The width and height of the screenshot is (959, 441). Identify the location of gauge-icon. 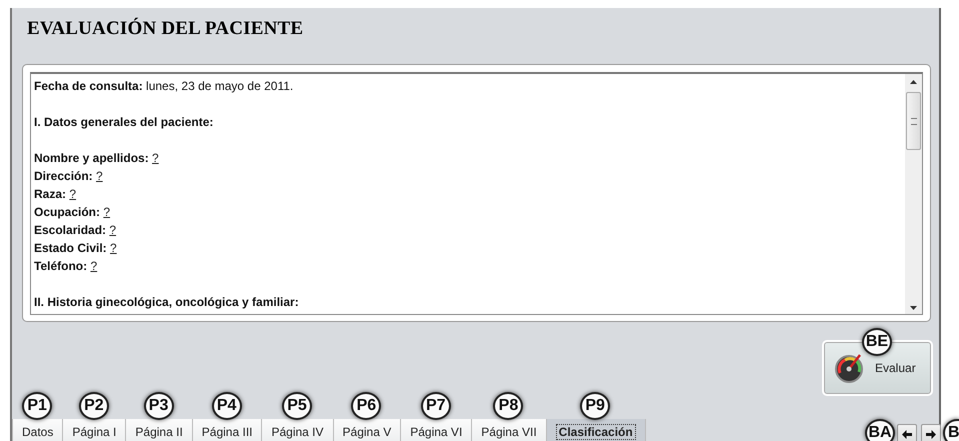
(849, 368).